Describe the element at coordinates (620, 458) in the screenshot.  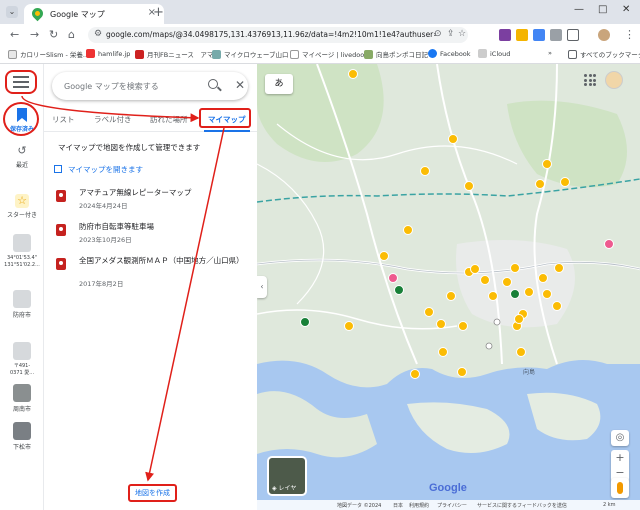
I see `zoom-in-button: +` at that location.